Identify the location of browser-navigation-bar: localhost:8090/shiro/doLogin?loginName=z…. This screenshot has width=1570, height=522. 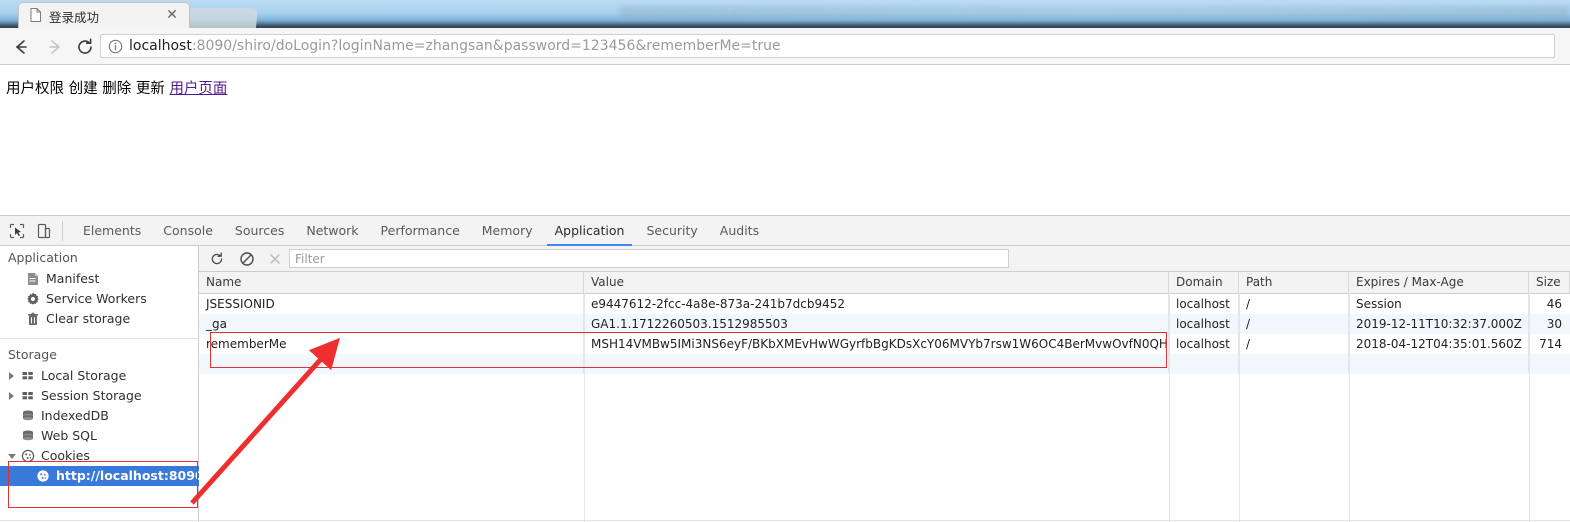
(785, 46).